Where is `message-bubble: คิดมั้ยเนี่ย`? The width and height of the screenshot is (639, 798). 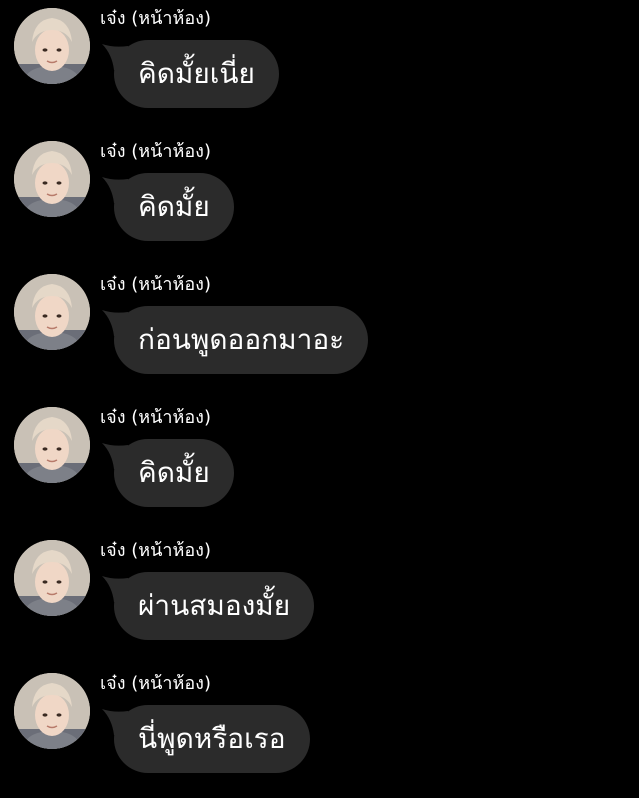
message-bubble: คิดมั้ยเนี่ย is located at coordinates (190, 74).